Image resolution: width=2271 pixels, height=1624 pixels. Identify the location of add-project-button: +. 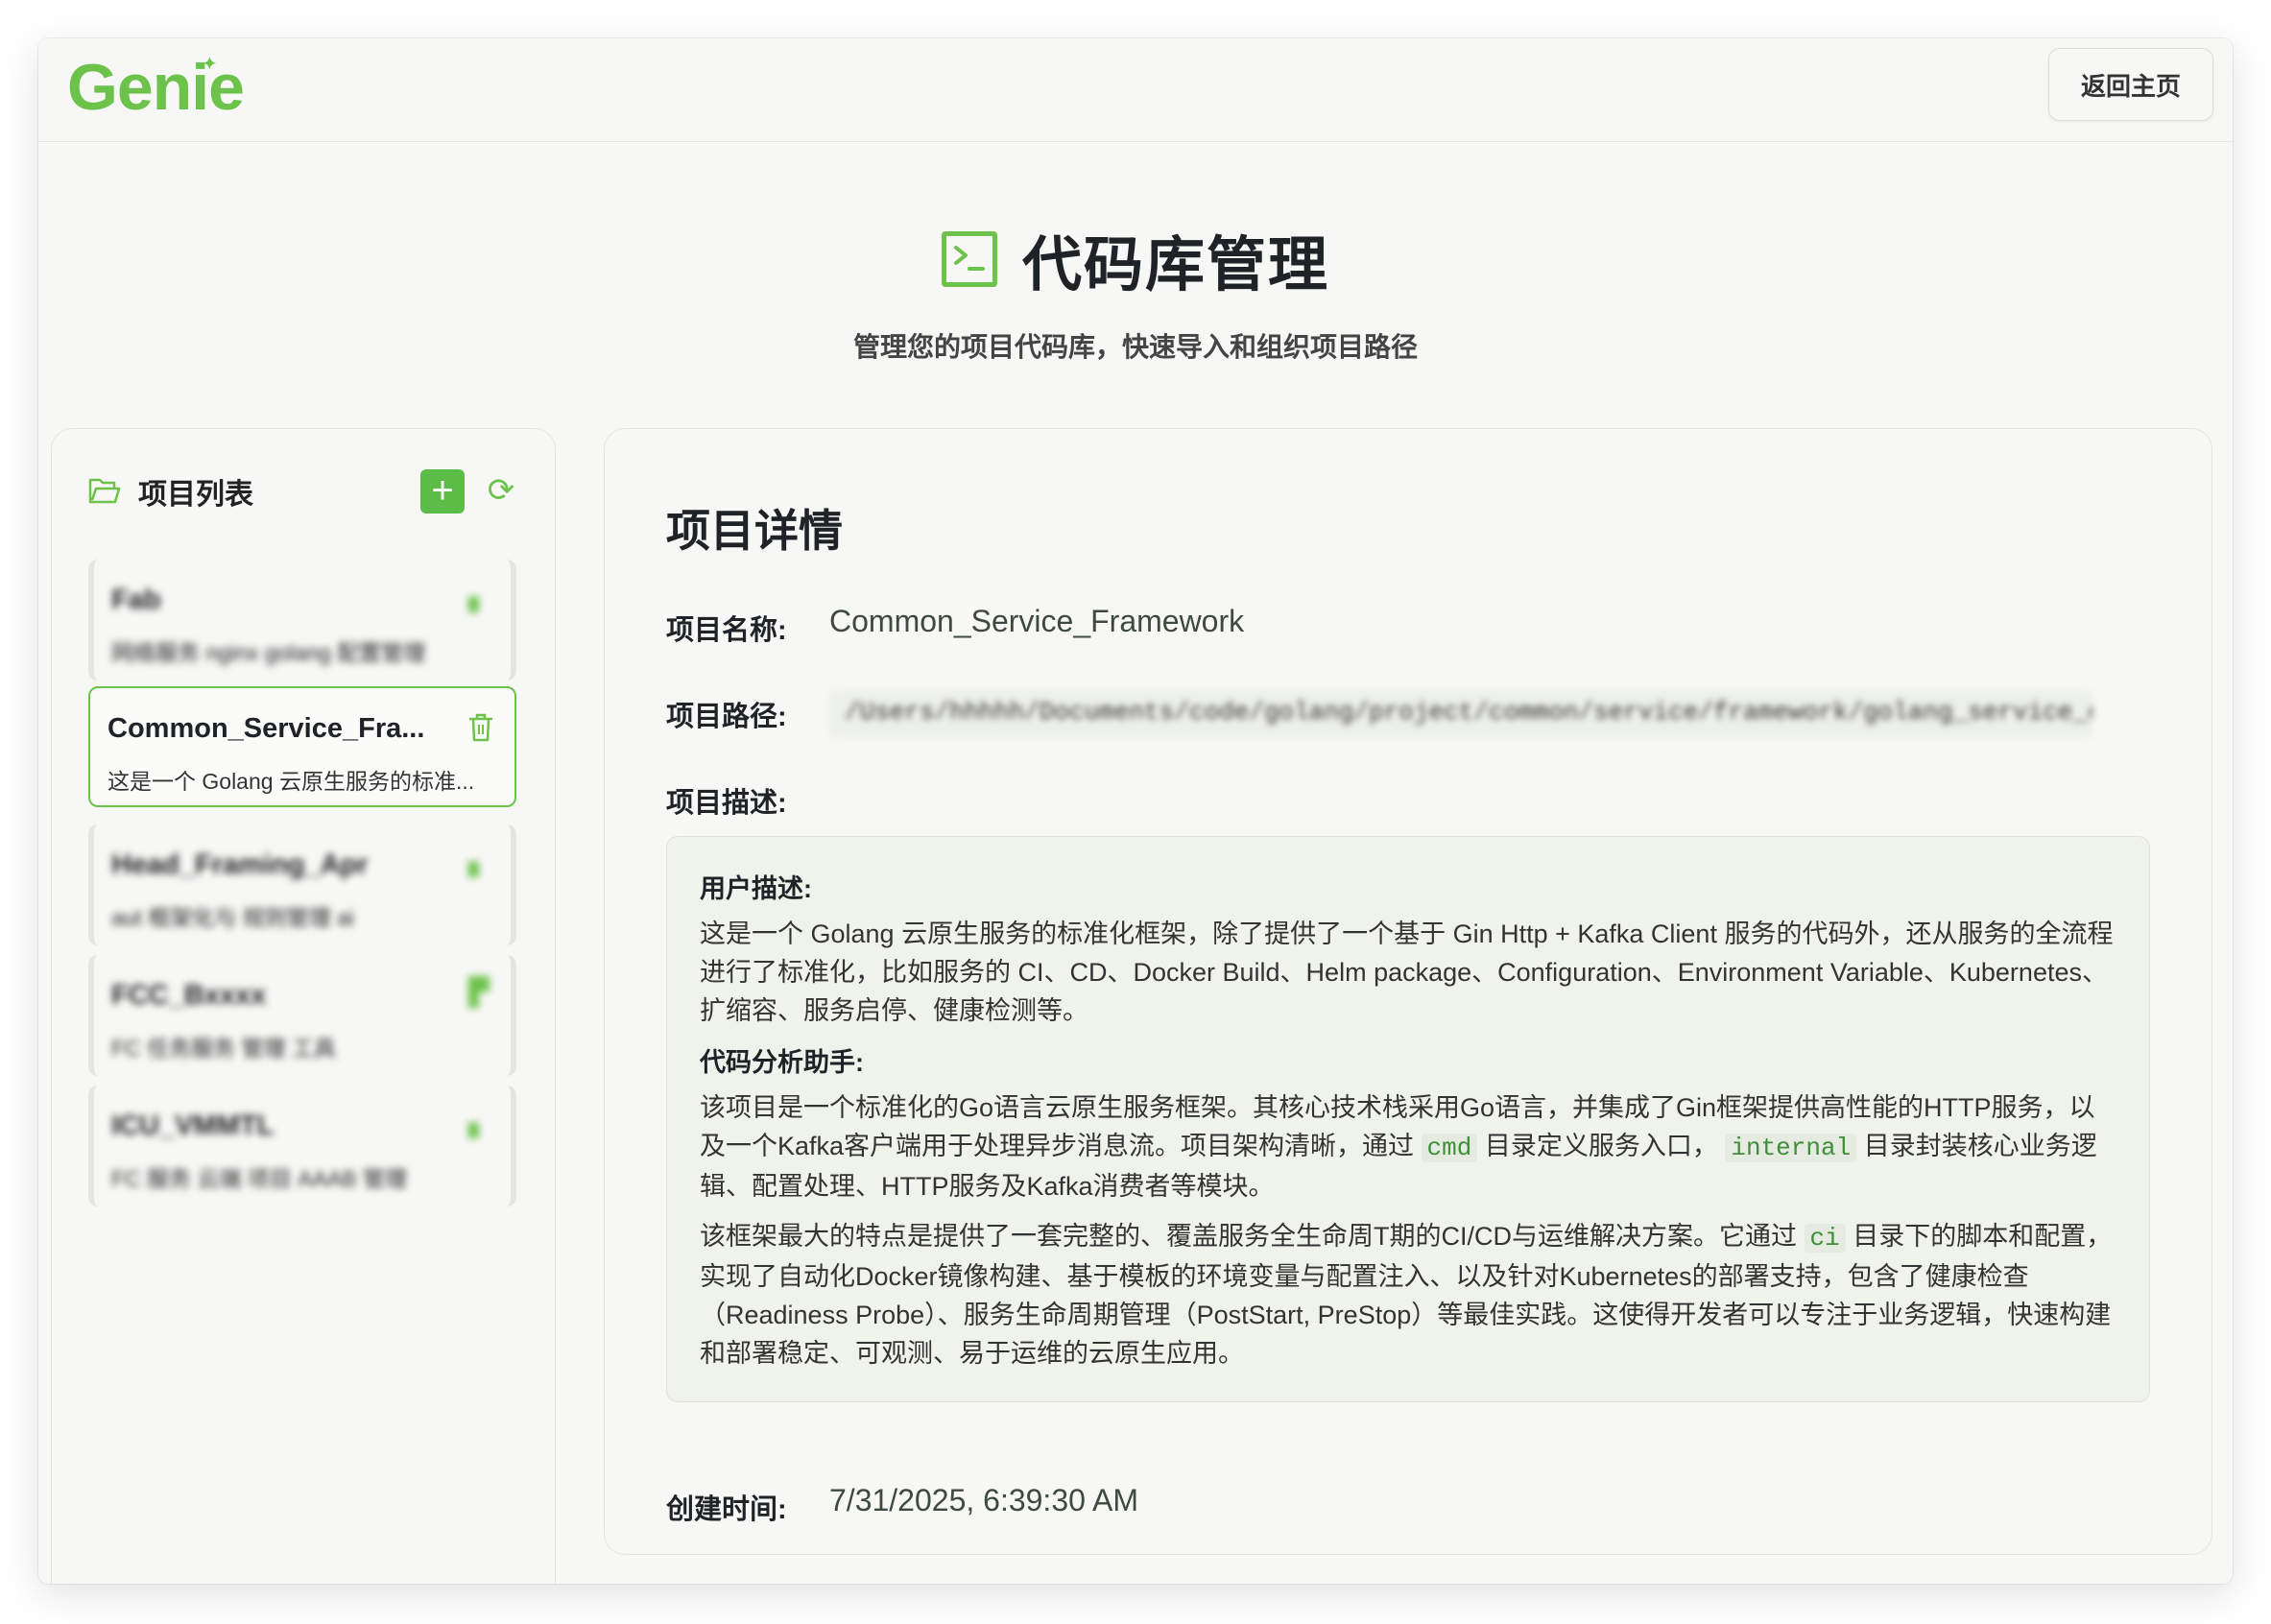
(443, 491).